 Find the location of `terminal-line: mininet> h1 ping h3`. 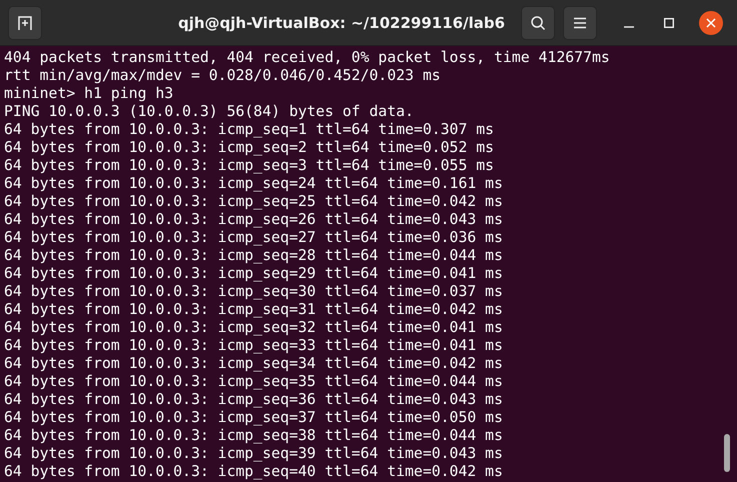

terminal-line: mininet> h1 ping h3 is located at coordinates (89, 94).